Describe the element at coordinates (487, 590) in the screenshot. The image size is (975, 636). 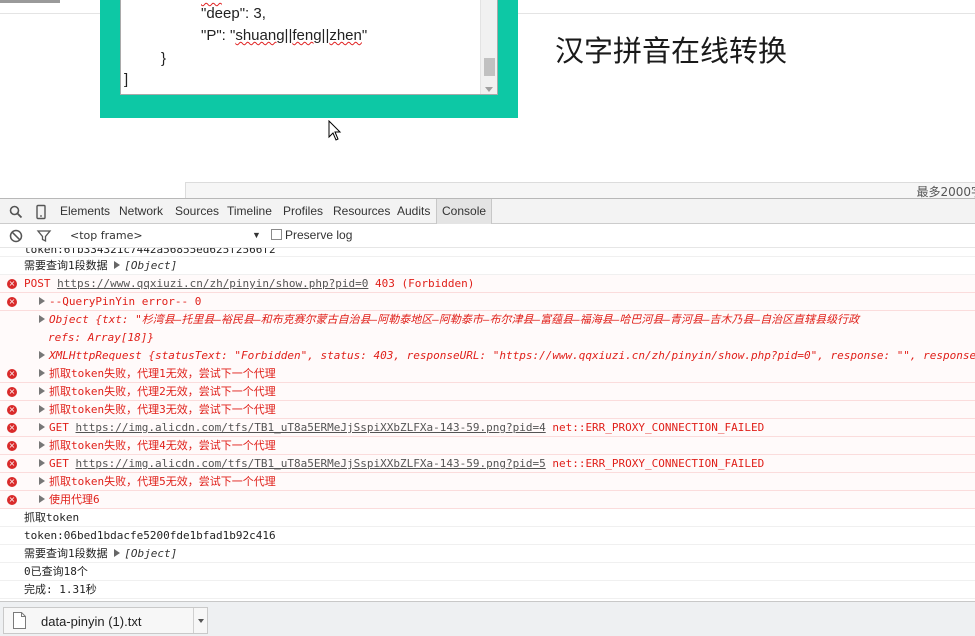
I see `console-log-row: 完成: 1.31秒` at that location.